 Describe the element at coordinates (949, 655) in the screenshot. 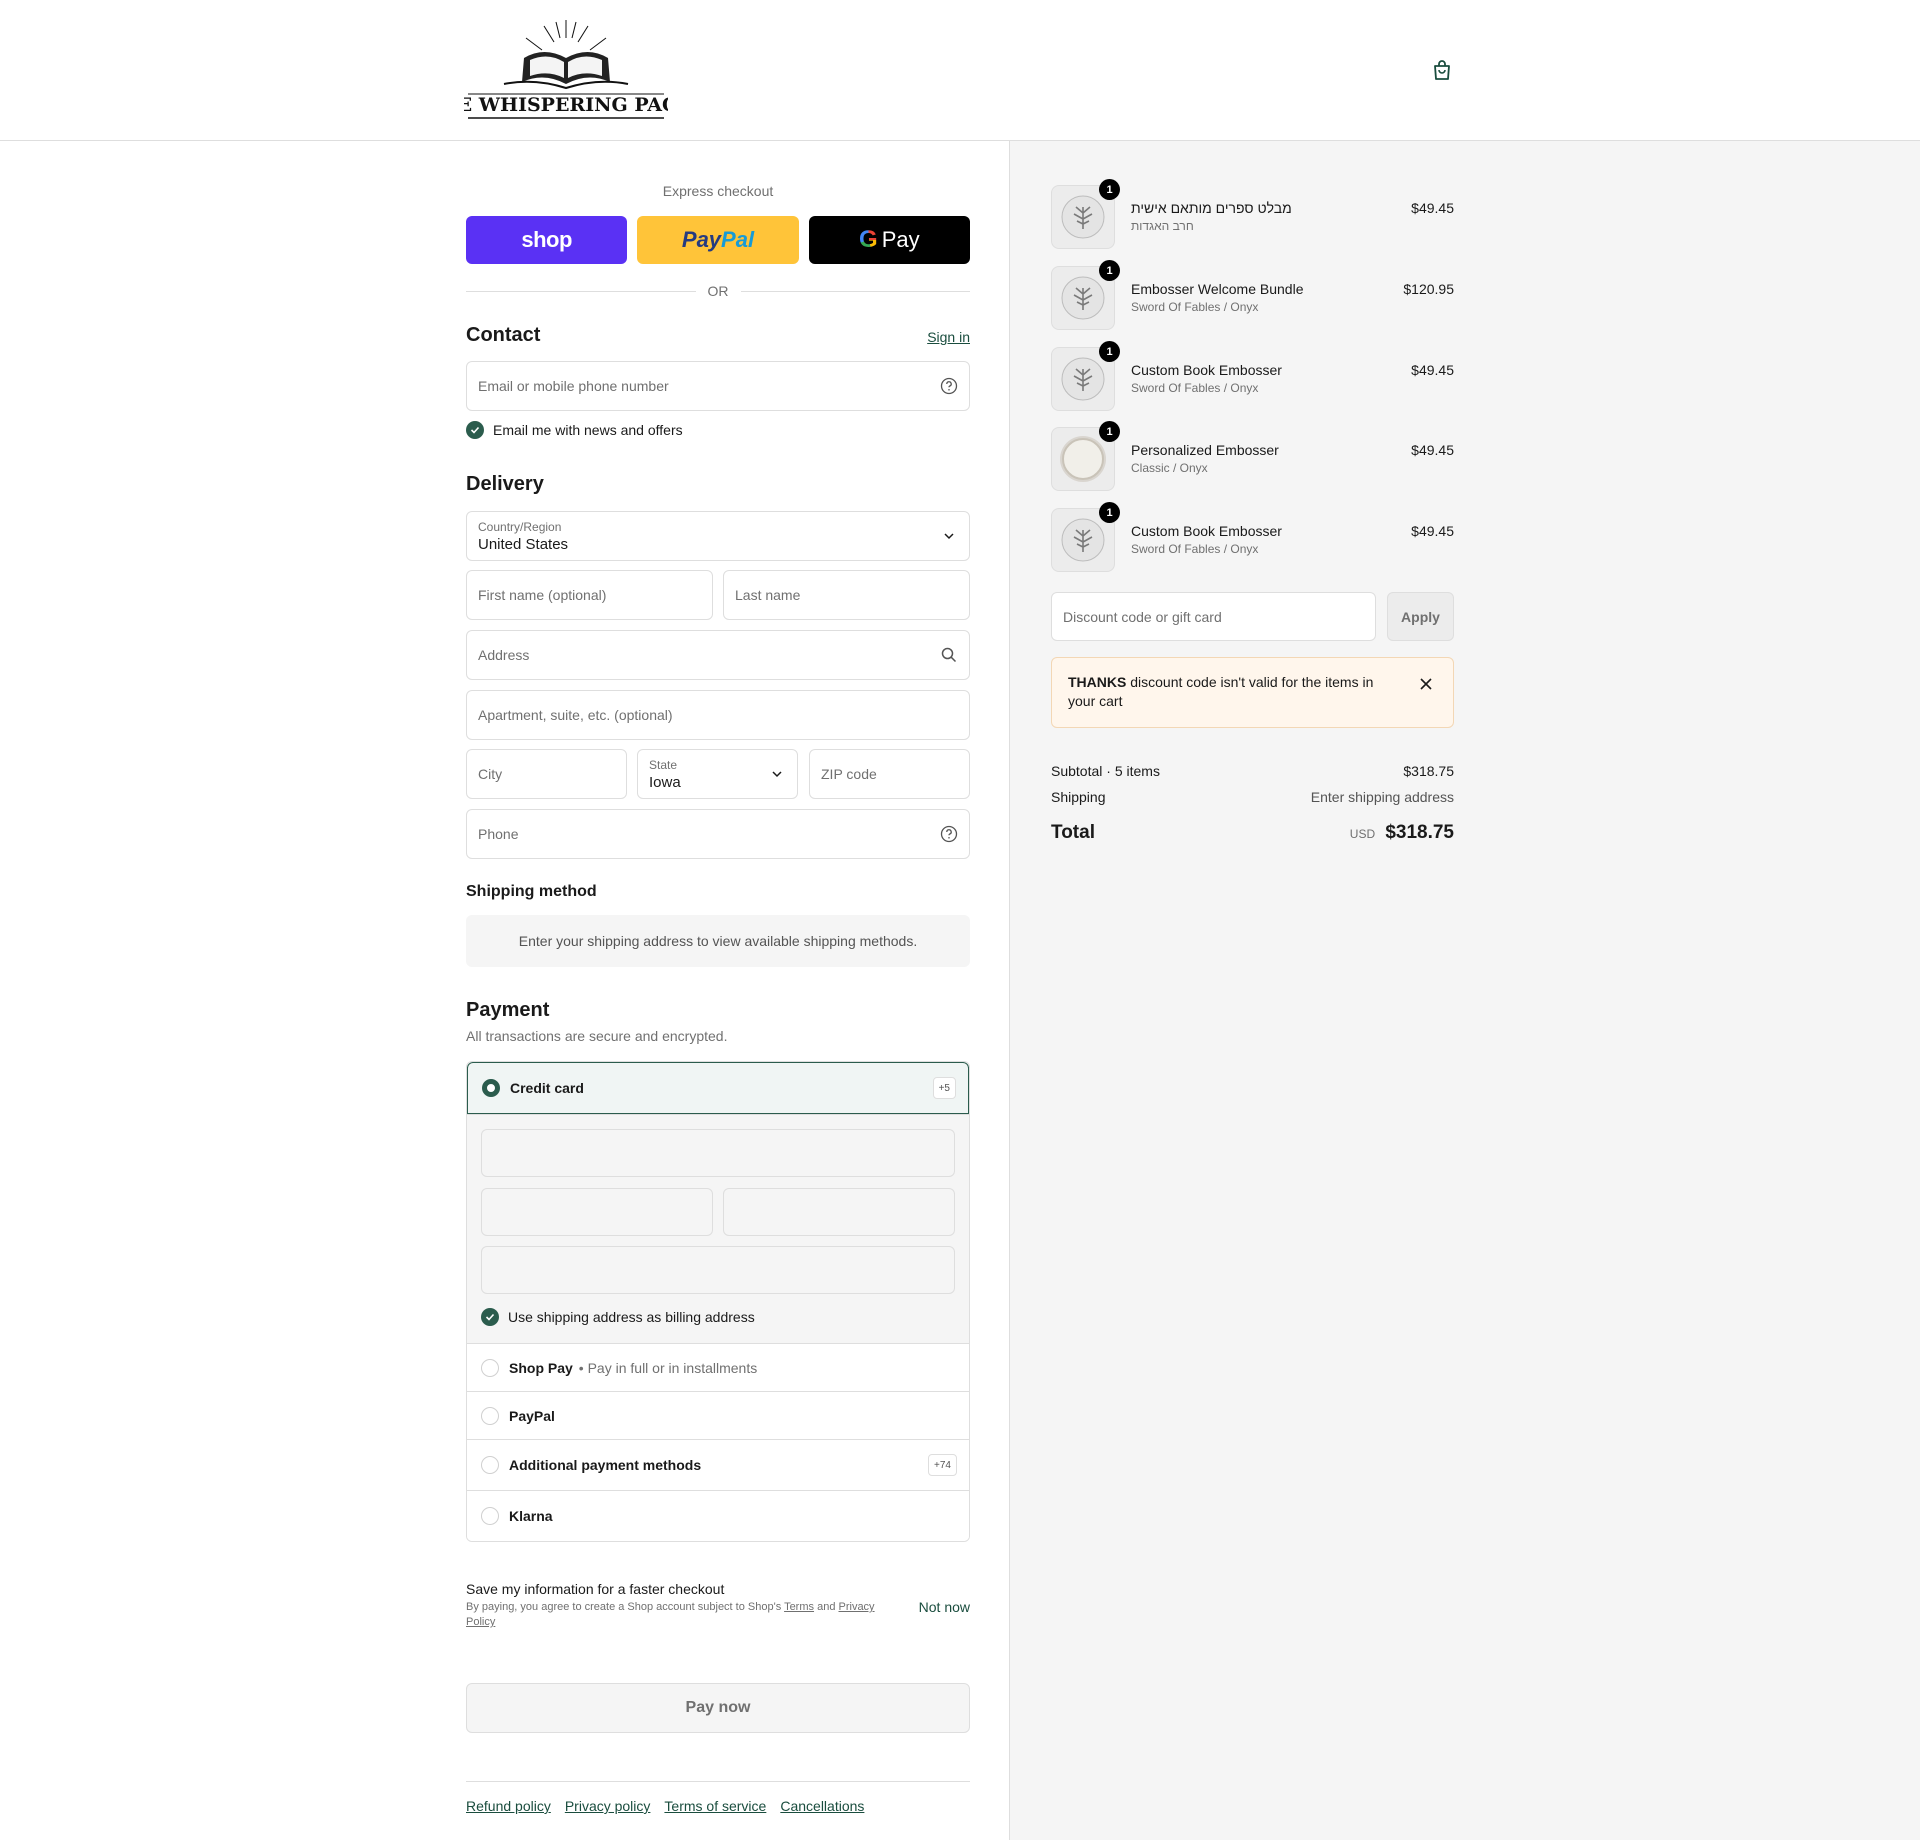

I see `search-icon` at that location.